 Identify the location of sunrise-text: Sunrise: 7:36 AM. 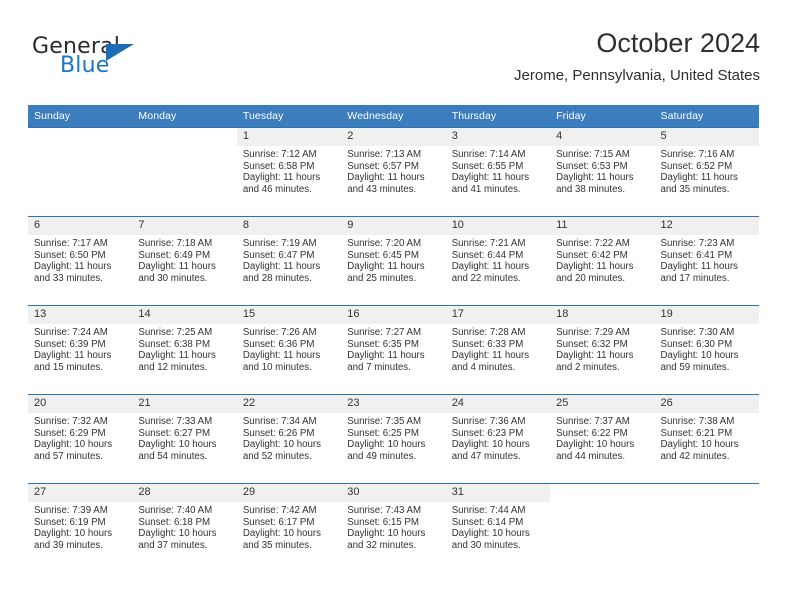
(488, 421).